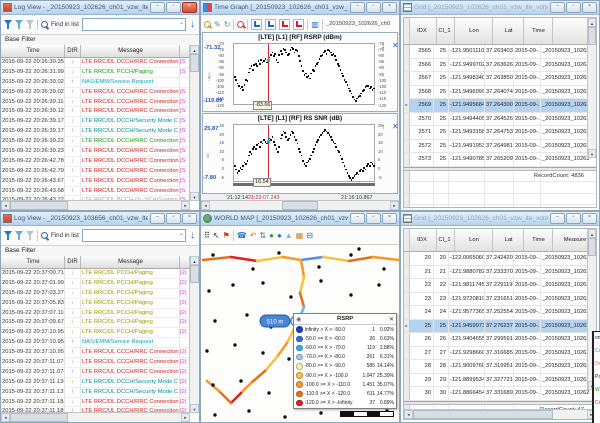 The width and height of the screenshot is (600, 423). What do you see at coordinates (130, 262) in the screenshot?
I see `column-header-message: Message` at bounding box center [130, 262].